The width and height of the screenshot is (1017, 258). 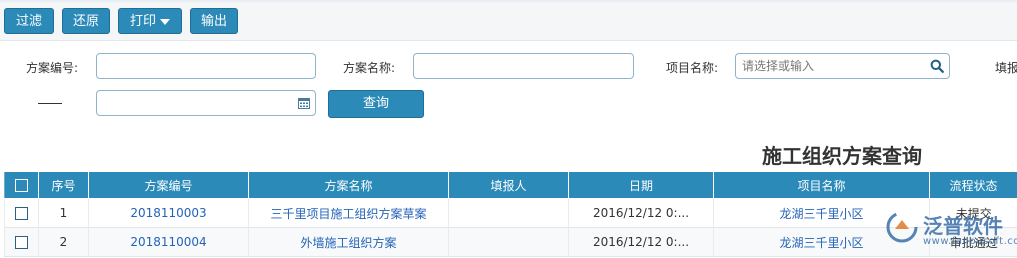 I want to click on page-title: 施工组织方案查询, so click(x=842, y=156).